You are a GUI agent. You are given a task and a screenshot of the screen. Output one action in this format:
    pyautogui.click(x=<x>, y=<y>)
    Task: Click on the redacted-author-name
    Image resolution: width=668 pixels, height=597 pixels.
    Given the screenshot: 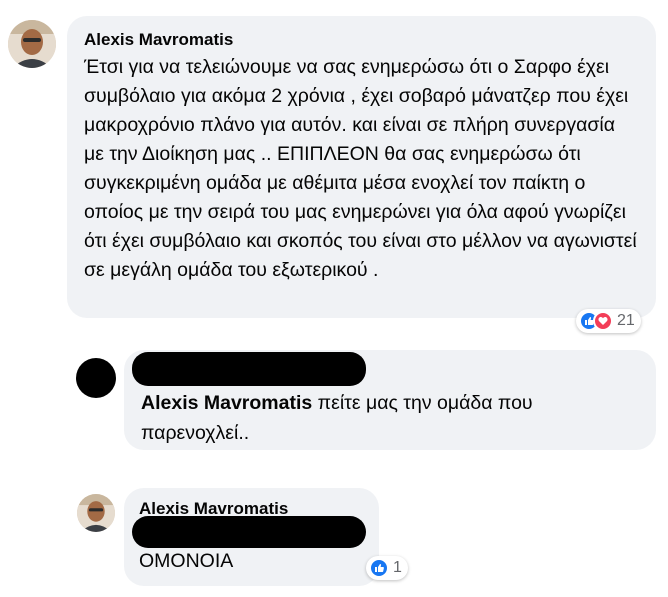 What is the action you would take?
    pyautogui.click(x=249, y=369)
    